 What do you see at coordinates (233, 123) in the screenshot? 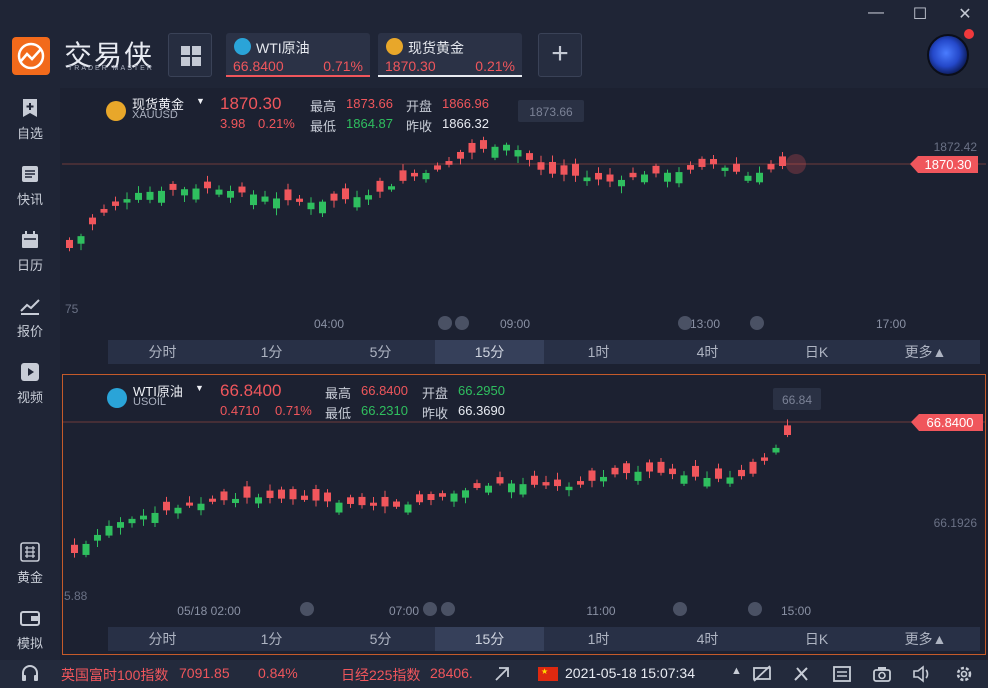
I see `gold-change: 3.98` at bounding box center [233, 123].